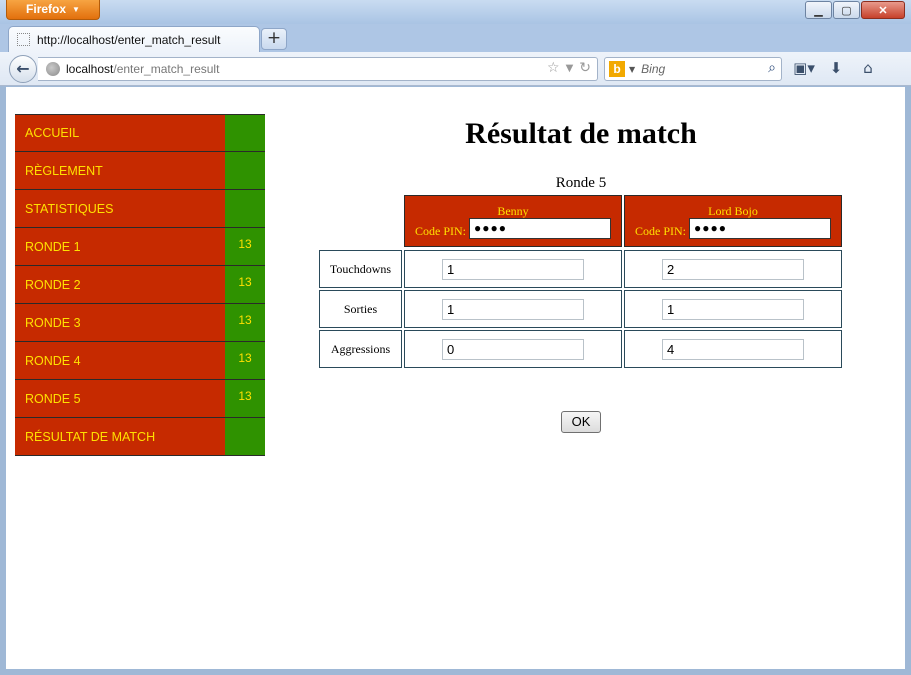 This screenshot has width=911, height=675. I want to click on firefox-menu-button: Firefox ▼, so click(53, 10).